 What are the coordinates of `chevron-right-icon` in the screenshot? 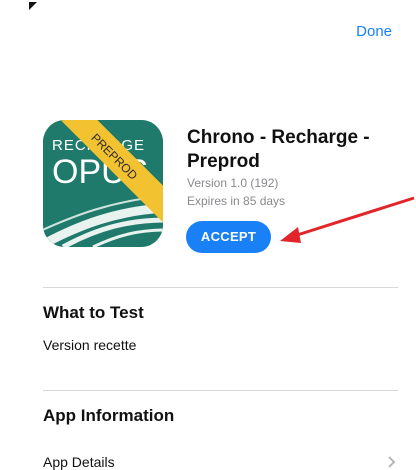 It's located at (392, 462).